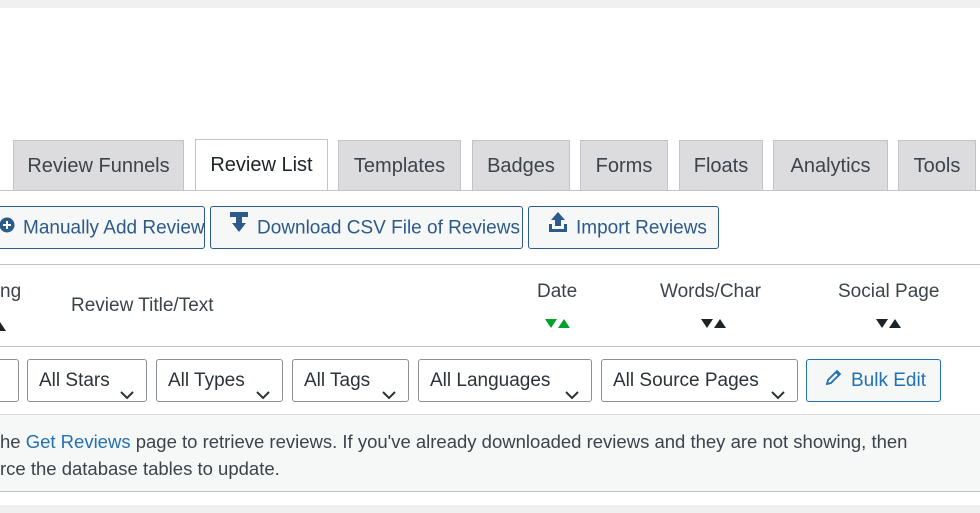 This screenshot has width=980, height=513. I want to click on date-sort-icon, so click(558, 325).